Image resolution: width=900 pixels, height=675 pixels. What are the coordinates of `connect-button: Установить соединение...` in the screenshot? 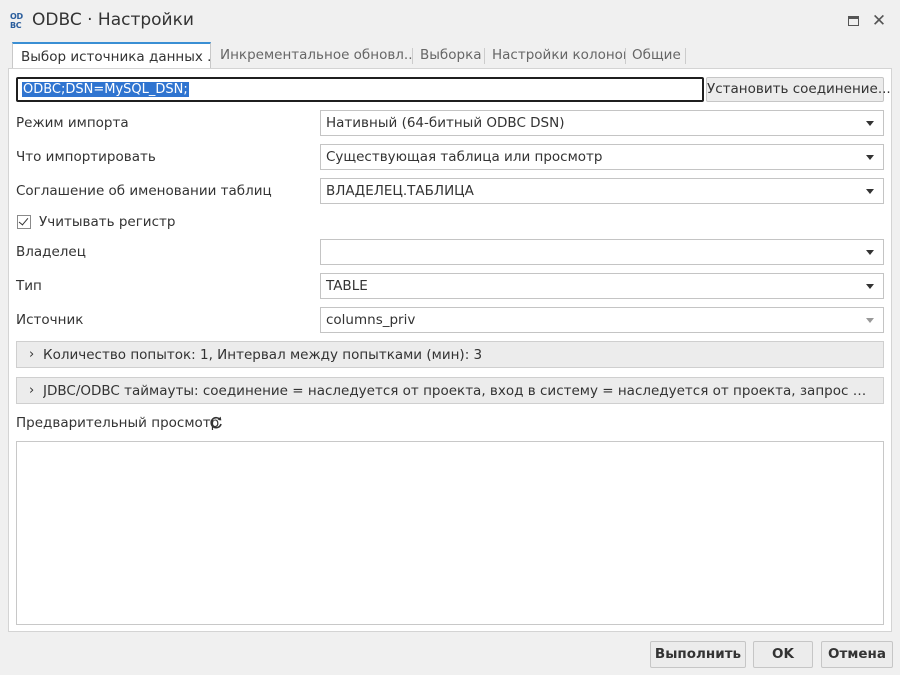 It's located at (798, 89).